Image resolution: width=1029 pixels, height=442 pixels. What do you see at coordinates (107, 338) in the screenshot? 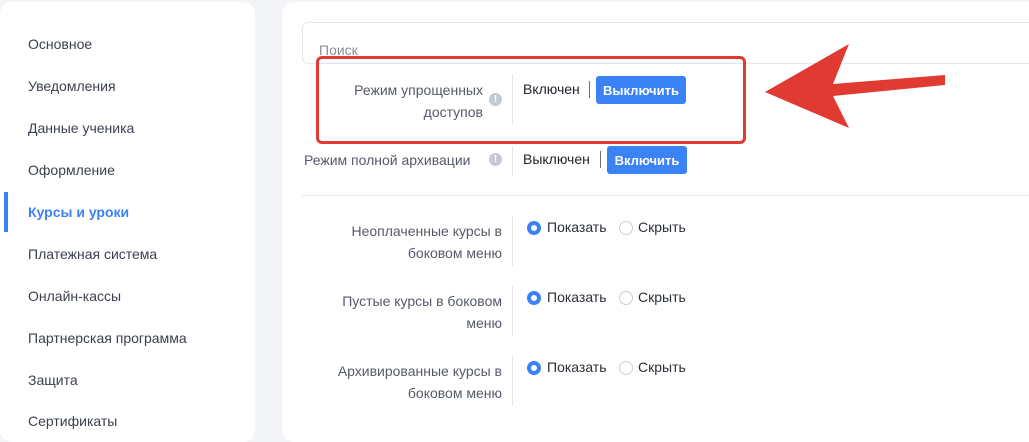
I see `sidebar-item-affiliate: Партнерская программа` at bounding box center [107, 338].